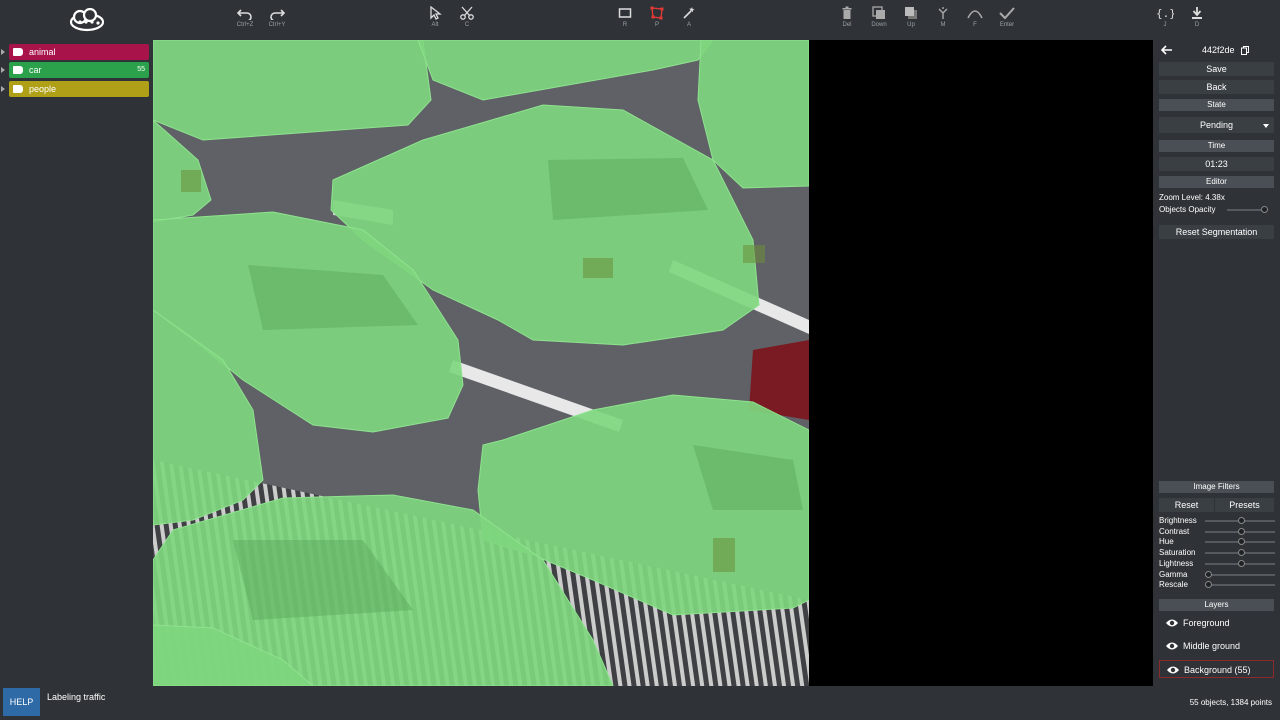 This screenshot has height=720, width=1280. I want to click on select-tool-button: Alt, so click(435, 21).